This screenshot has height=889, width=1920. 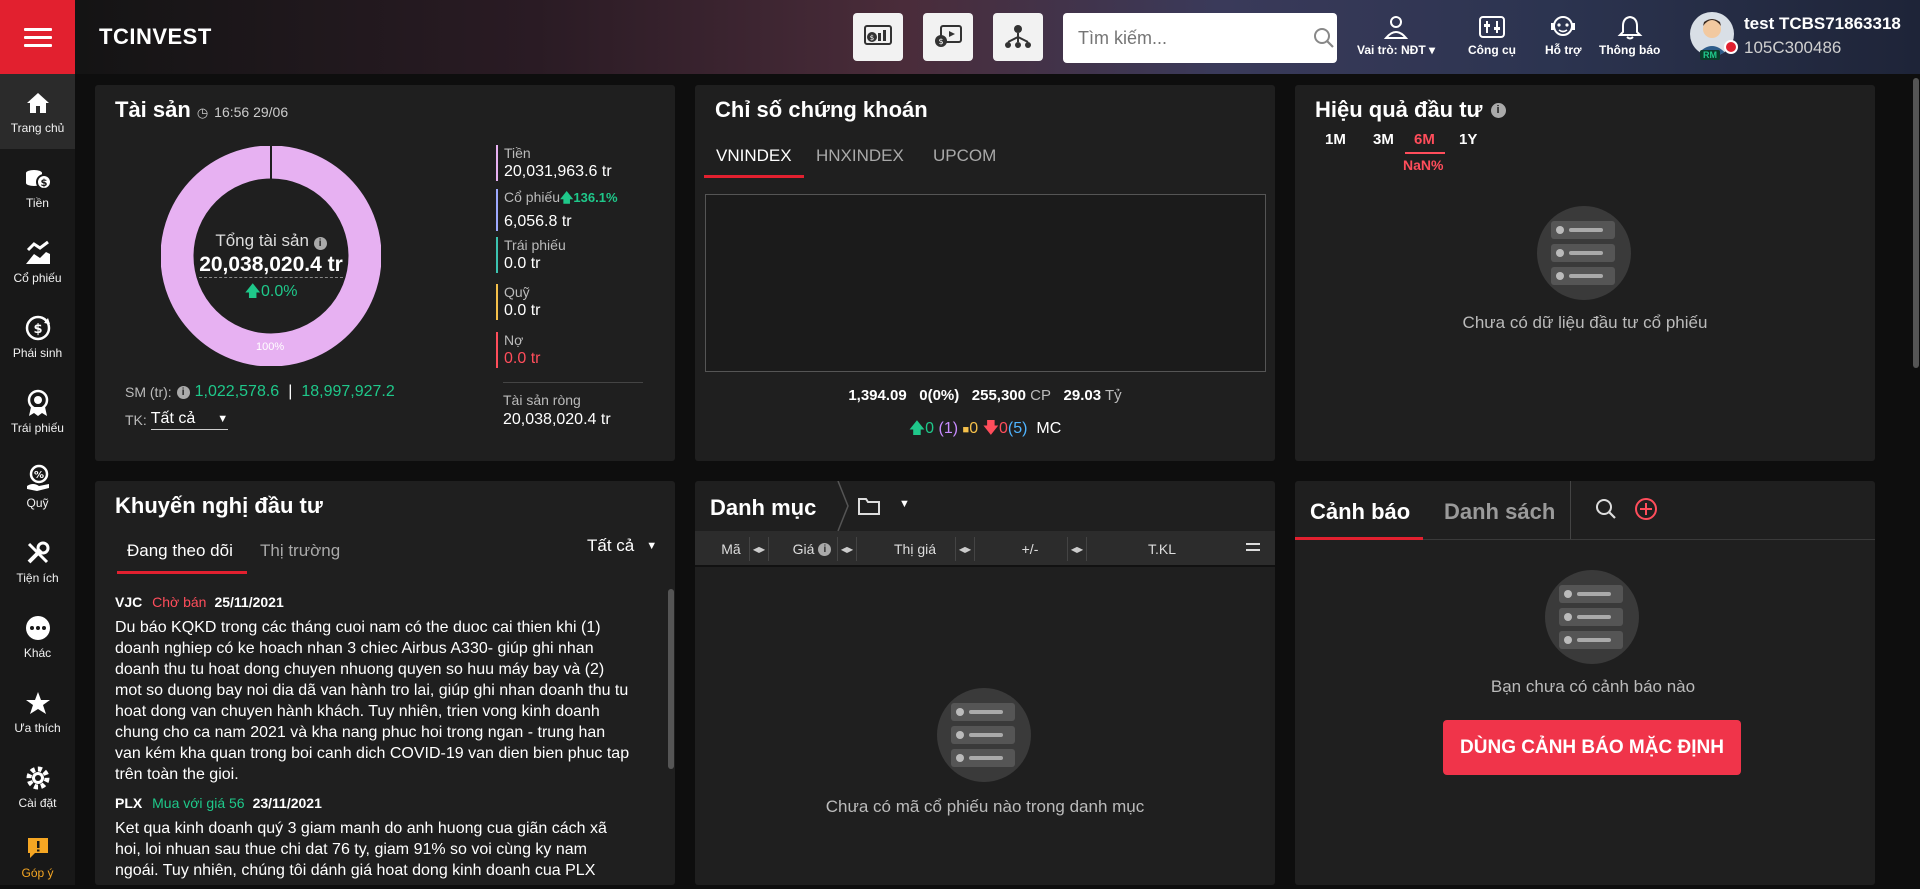 What do you see at coordinates (1492, 50) in the screenshot?
I see `tools-label: Công cụ` at bounding box center [1492, 50].